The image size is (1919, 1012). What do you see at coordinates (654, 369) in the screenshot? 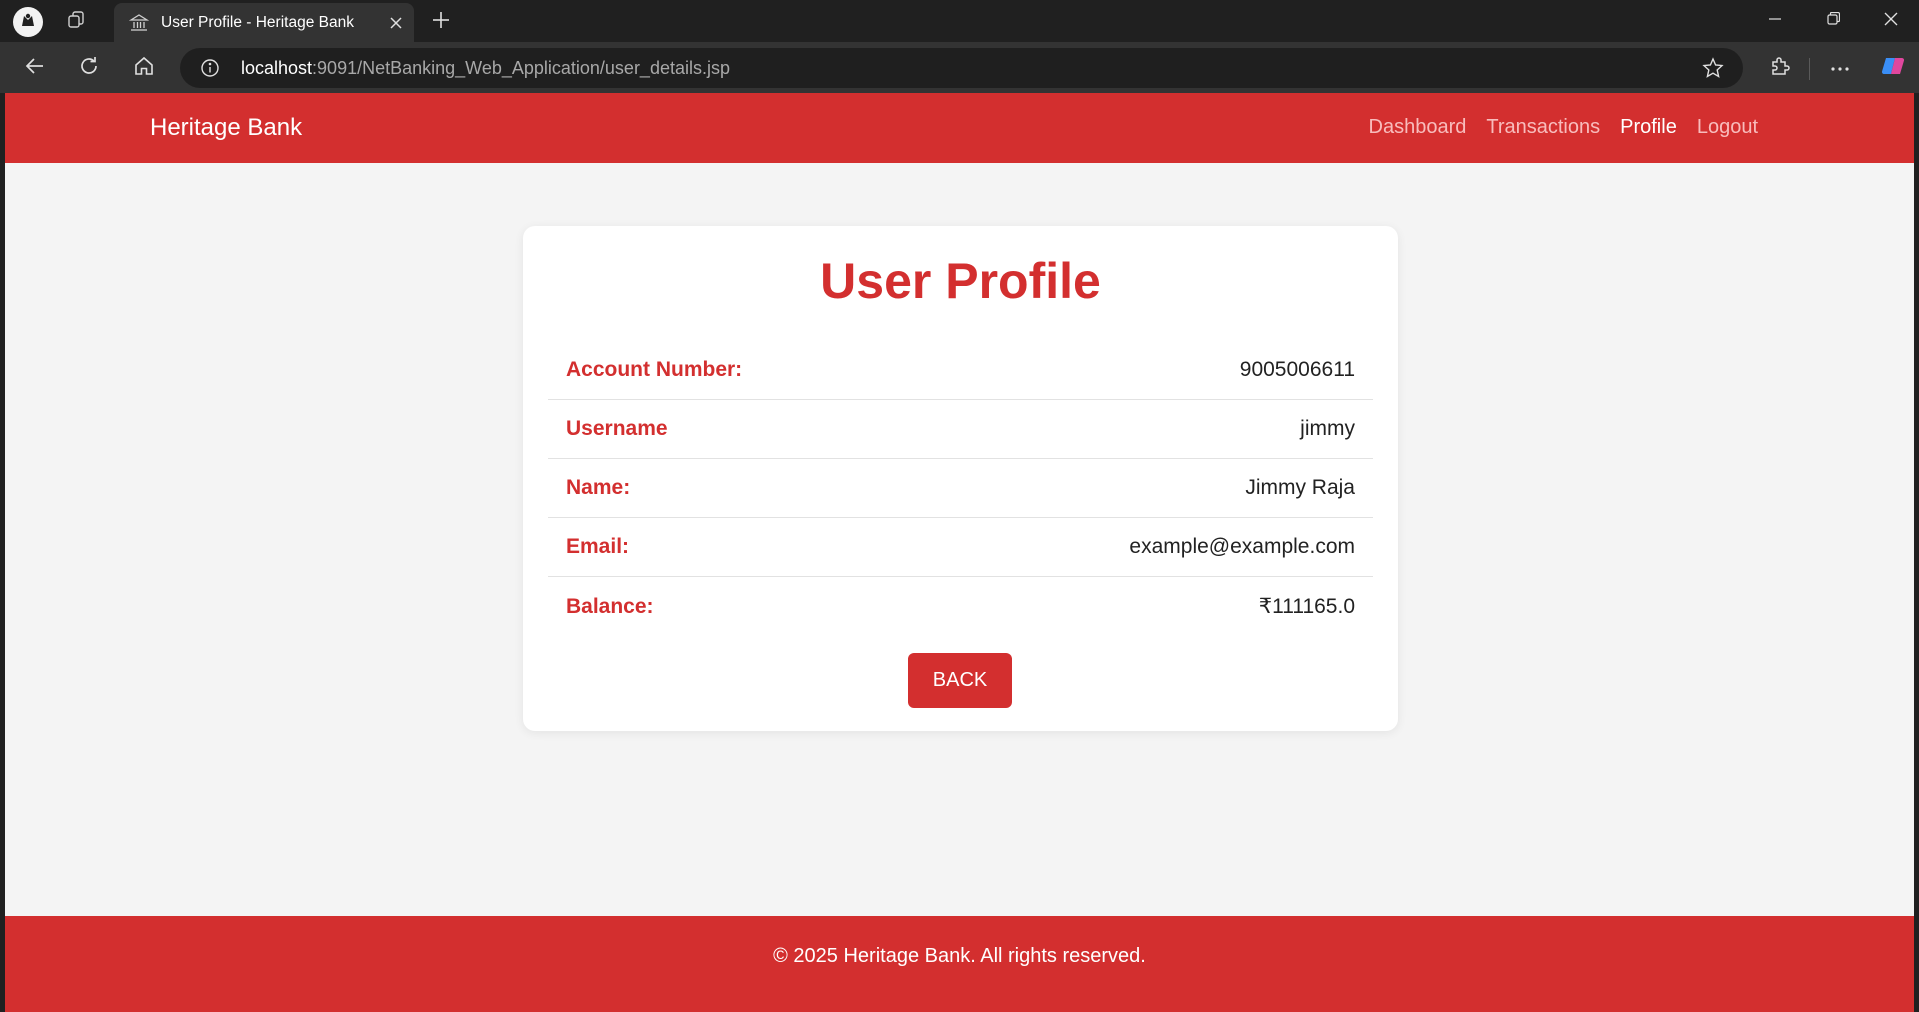
I see `detail-label: Account Number:` at bounding box center [654, 369].